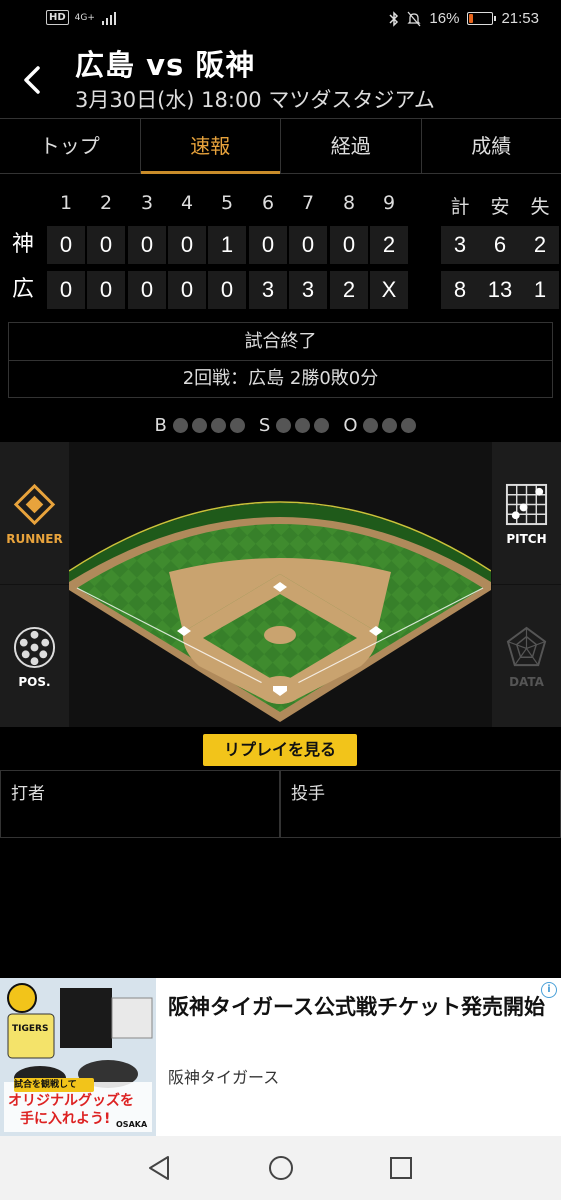 The width and height of the screenshot is (561, 1200). What do you see at coordinates (280, 378) in the screenshot?
I see `series-record: 2回戦：広島 2勝0敗0分` at bounding box center [280, 378].